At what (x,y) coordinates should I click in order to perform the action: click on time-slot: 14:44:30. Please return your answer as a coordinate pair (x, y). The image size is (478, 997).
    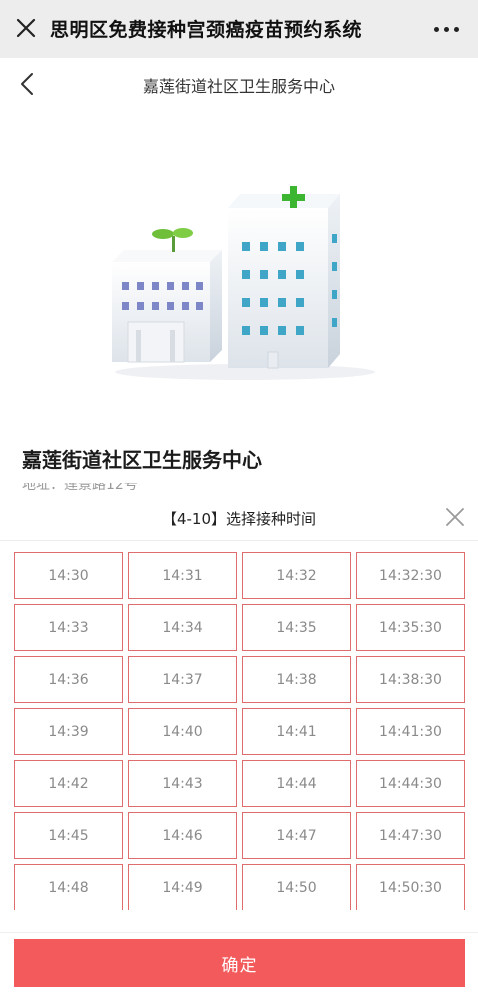
    Looking at the image, I should click on (410, 783).